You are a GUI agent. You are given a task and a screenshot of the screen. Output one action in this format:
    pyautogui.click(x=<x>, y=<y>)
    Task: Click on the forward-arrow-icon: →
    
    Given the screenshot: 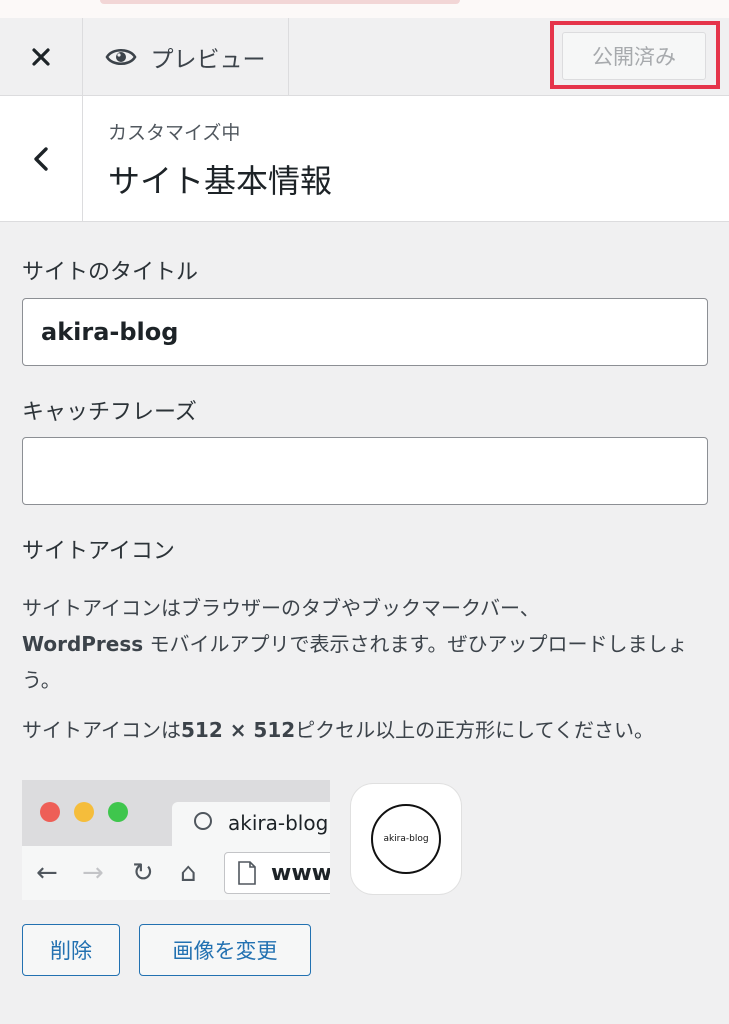 What is the action you would take?
    pyautogui.click(x=93, y=873)
    